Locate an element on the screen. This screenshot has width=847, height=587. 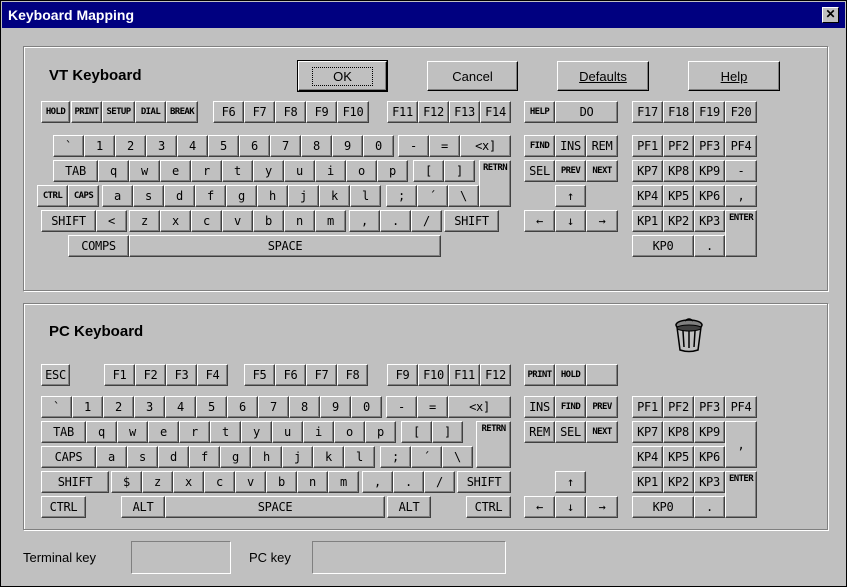
pc-key-e: e is located at coordinates (163, 432).